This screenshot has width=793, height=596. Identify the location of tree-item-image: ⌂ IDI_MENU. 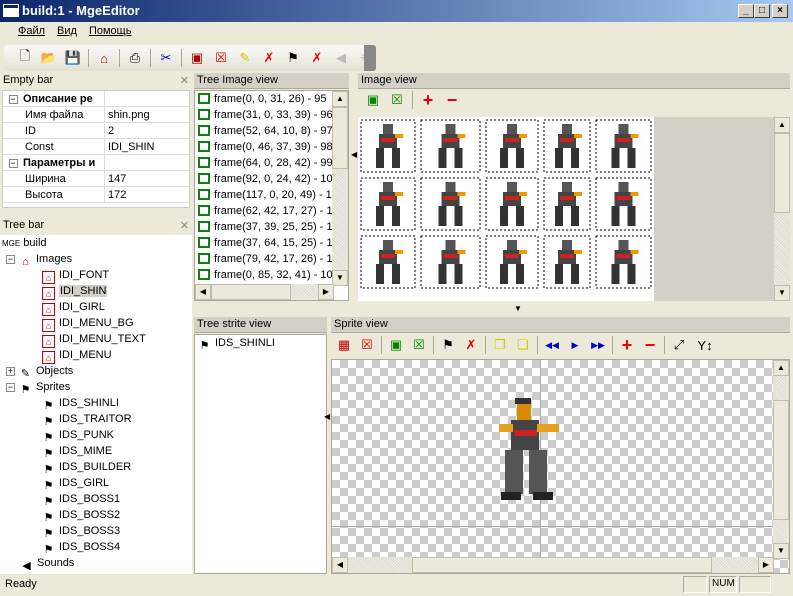
(96, 355).